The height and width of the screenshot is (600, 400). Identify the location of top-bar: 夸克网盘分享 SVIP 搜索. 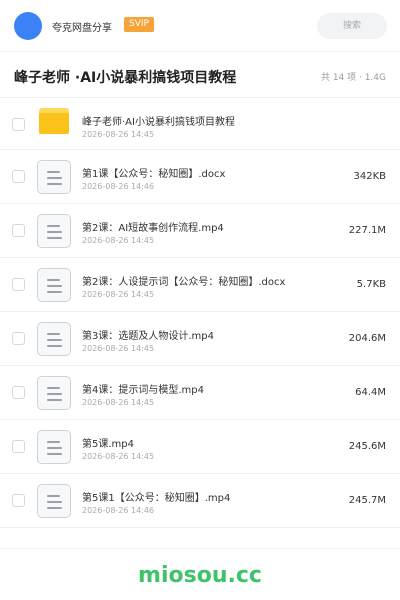
(200, 26).